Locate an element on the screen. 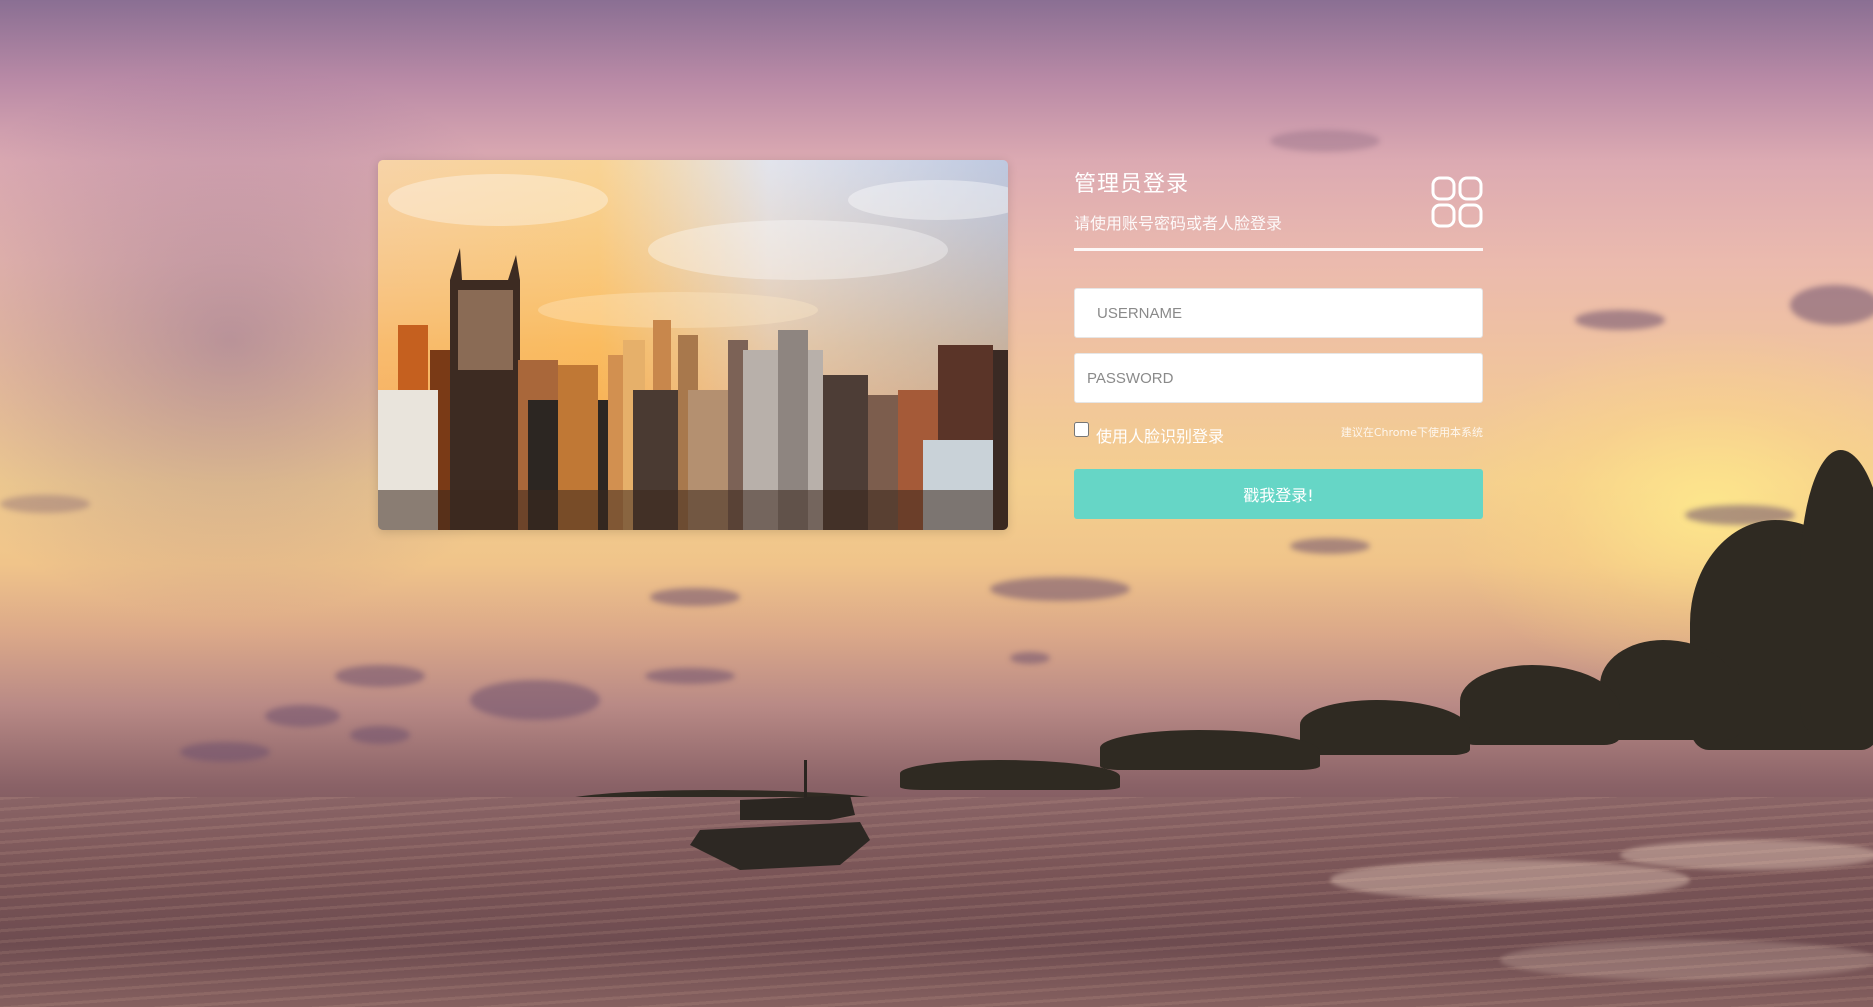  browser-hint: 建议在Chrome下使用本系统 is located at coordinates (1411, 432).